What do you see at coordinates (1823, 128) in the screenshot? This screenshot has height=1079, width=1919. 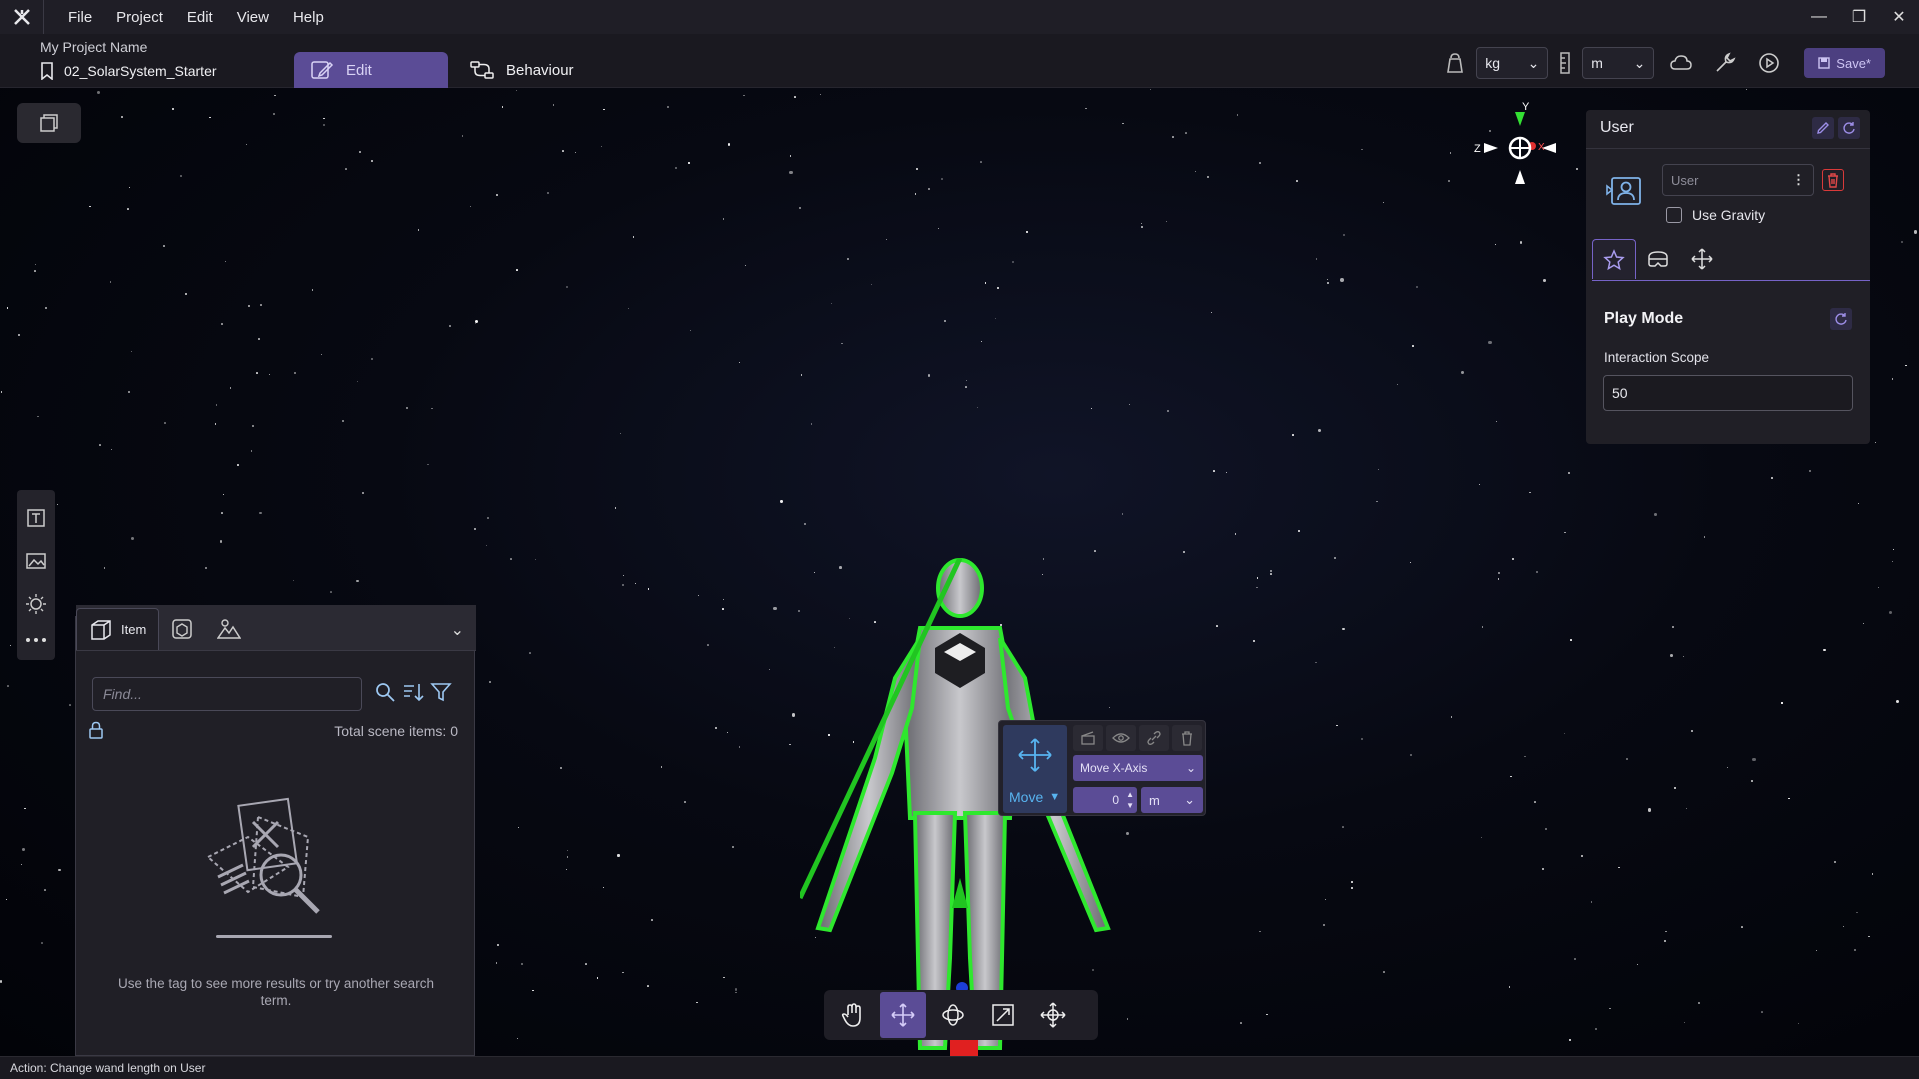 I see `edit-pencil-icon` at bounding box center [1823, 128].